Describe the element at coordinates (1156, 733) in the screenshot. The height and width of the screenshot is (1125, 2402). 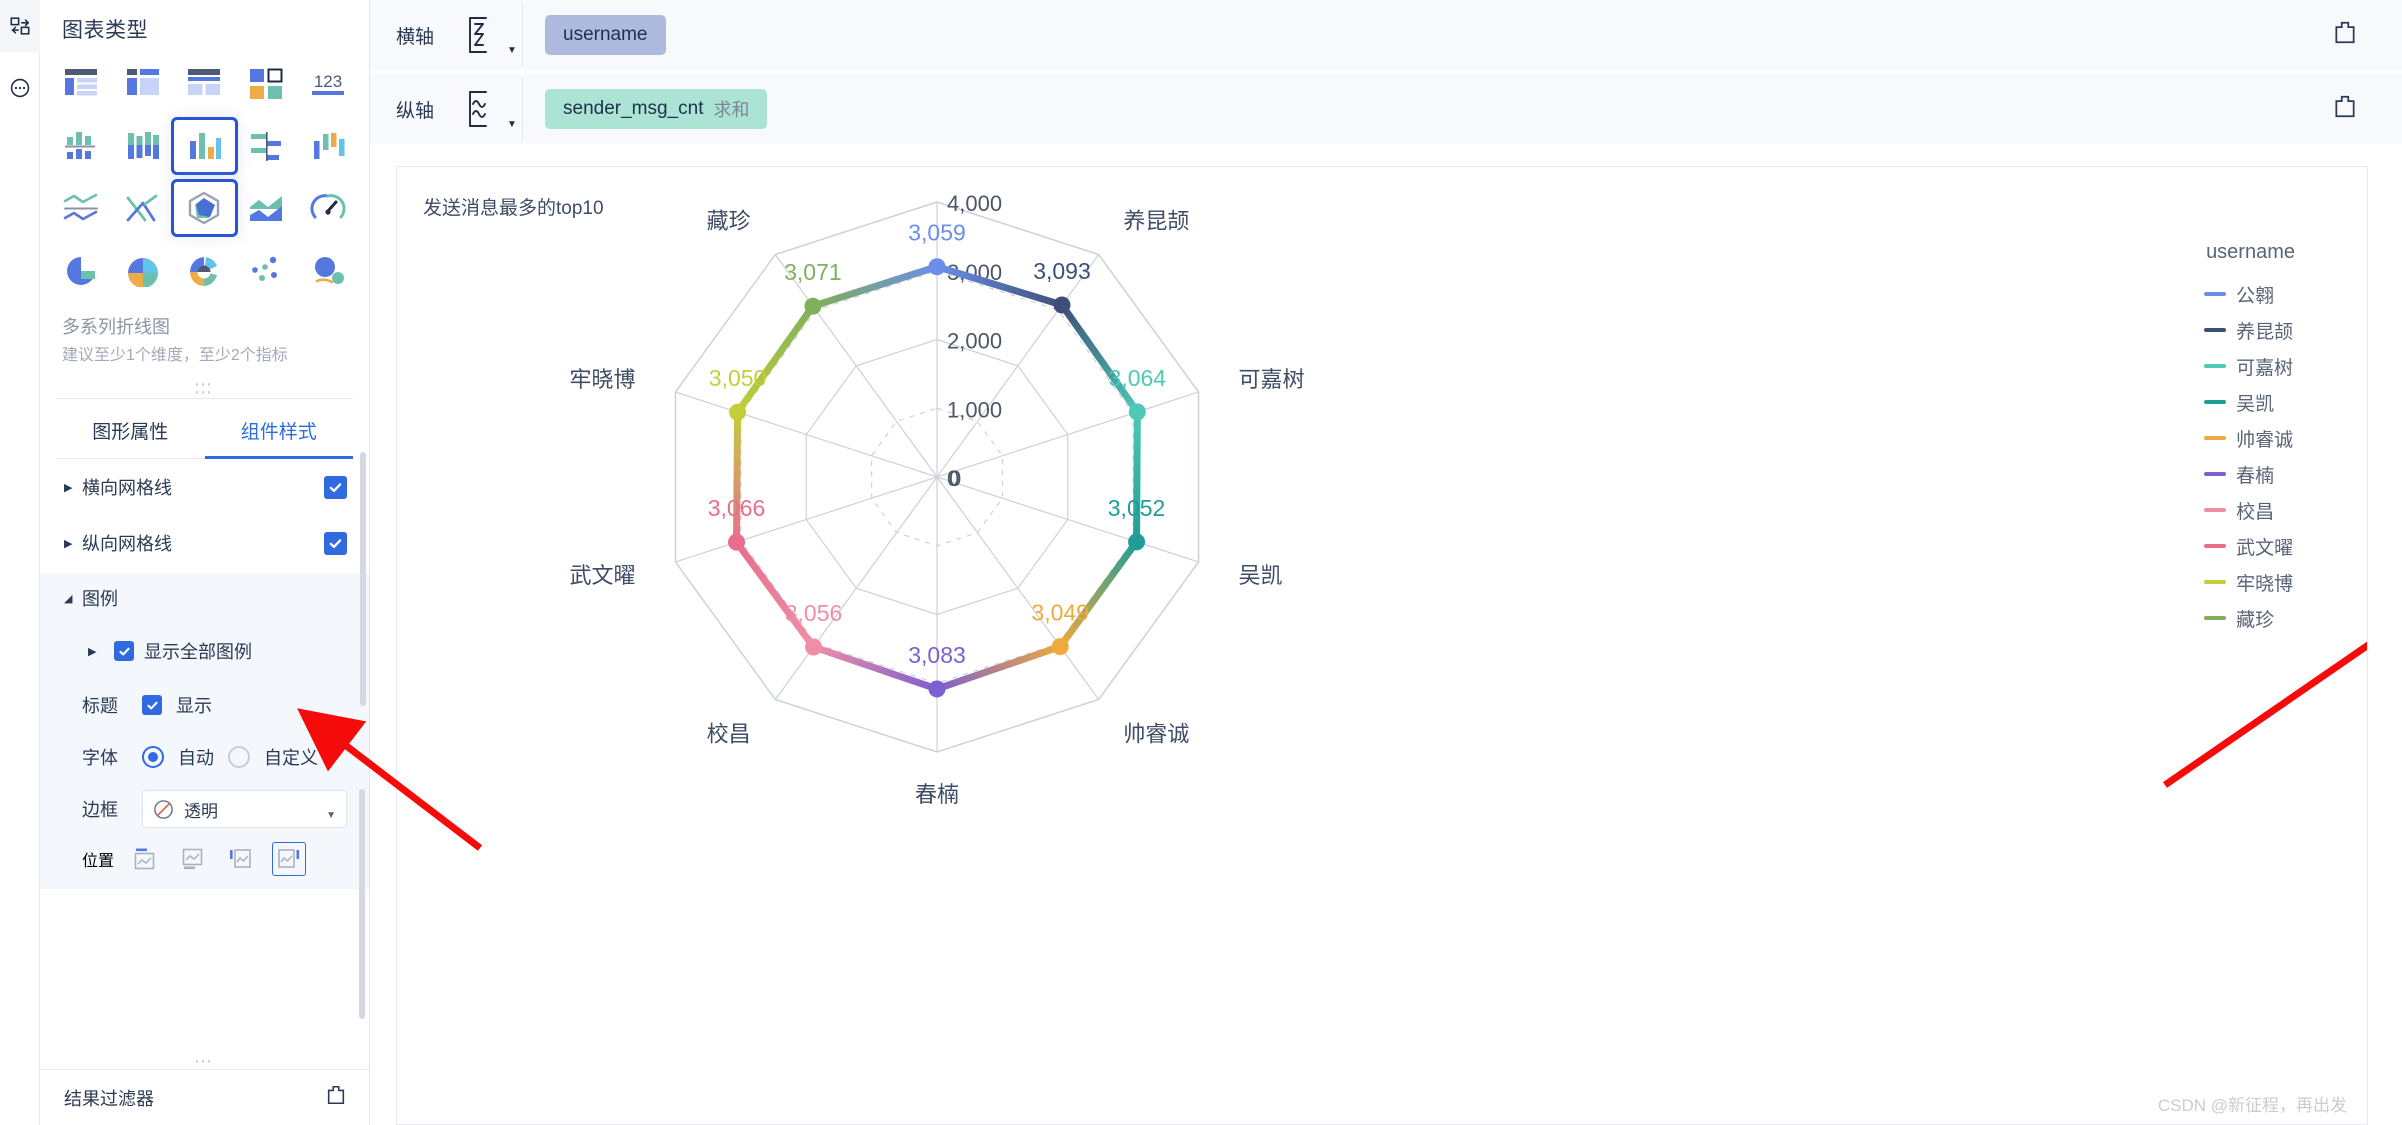
I see `svg-text: 帅睿诚` at that location.